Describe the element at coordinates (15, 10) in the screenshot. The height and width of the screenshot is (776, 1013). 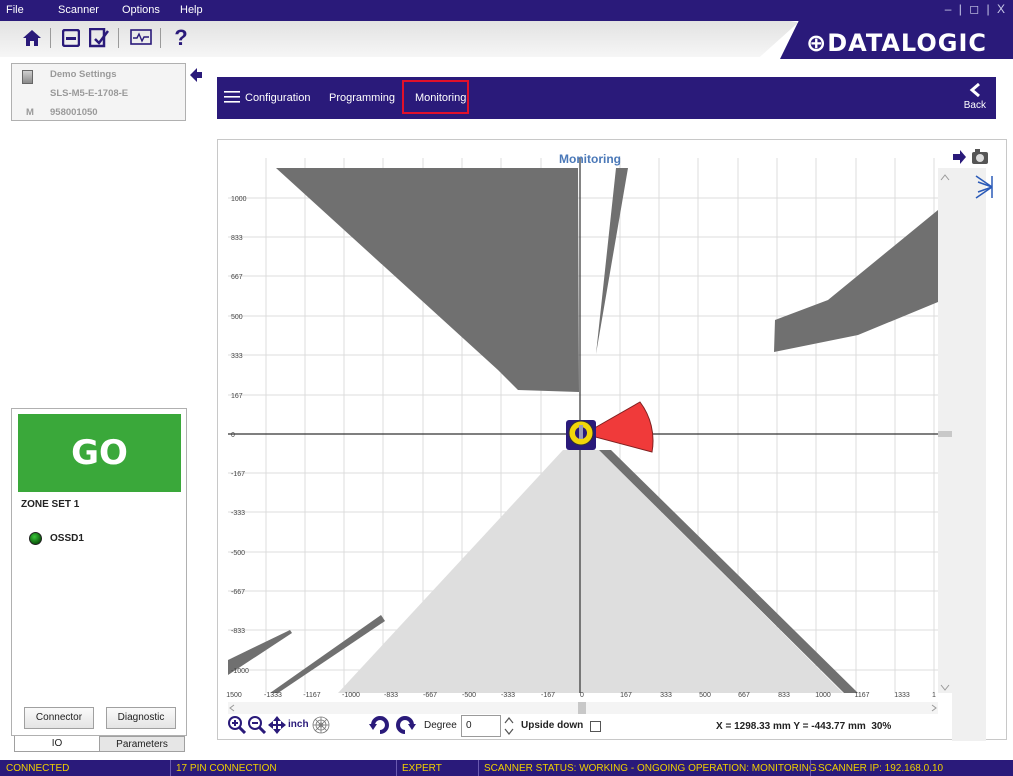
I see `menu-file: File` at that location.